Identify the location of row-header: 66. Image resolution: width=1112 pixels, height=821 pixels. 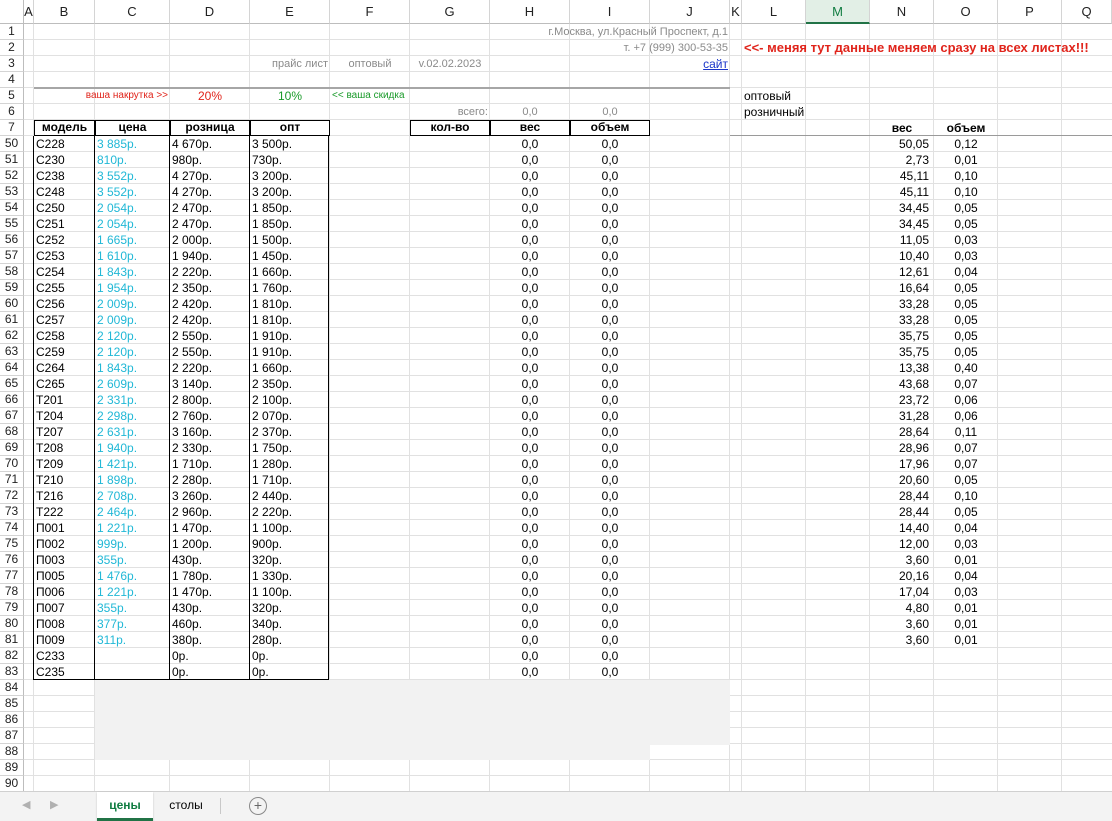
(12, 400).